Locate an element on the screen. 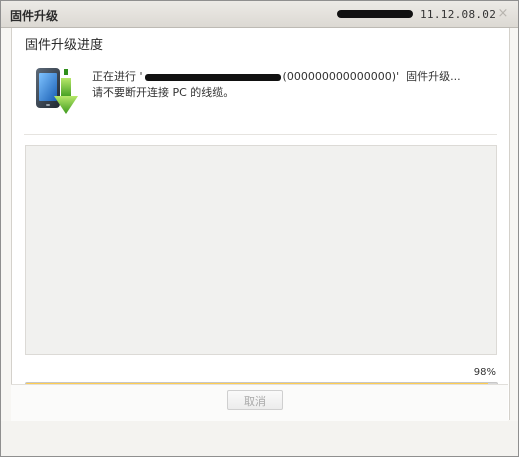 The height and width of the screenshot is (457, 519). progress-percent: 98% is located at coordinates (484, 372).